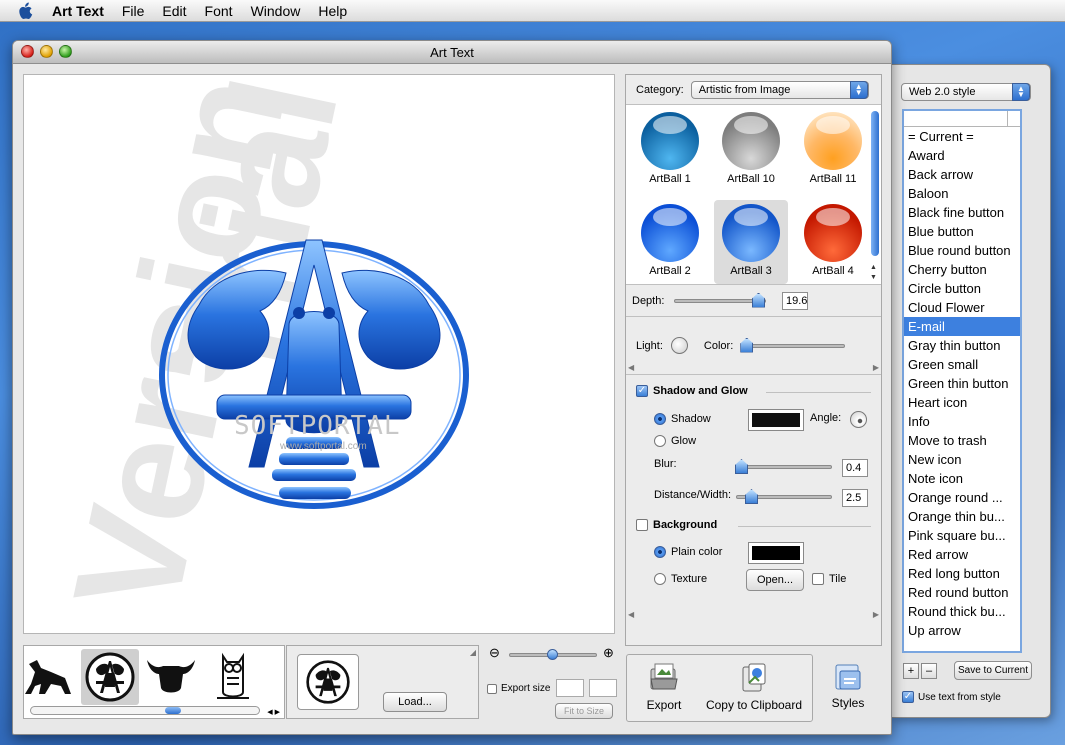  Describe the element at coordinates (720, 300) in the screenshot. I see `depth-slider` at that location.